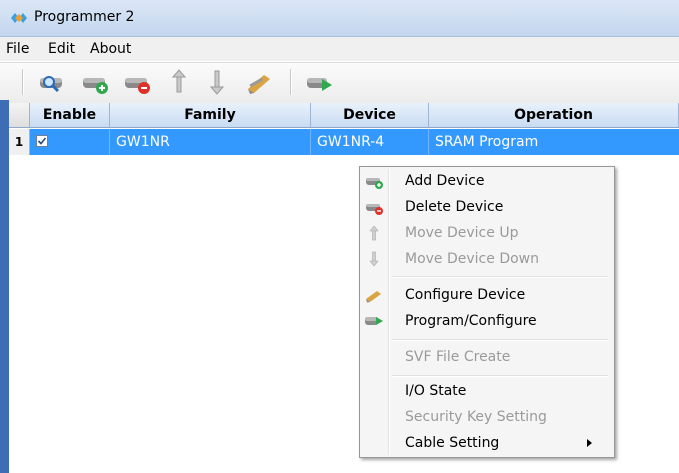  Describe the element at coordinates (452, 443) in the screenshot. I see `menu-item-label: Cable Setting` at that location.